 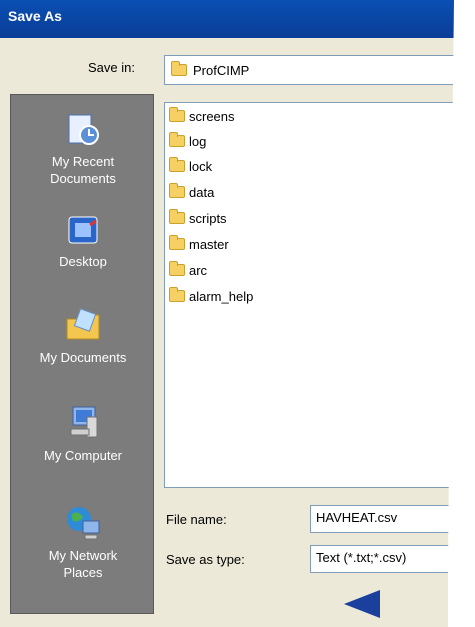 I want to click on list-item: master, so click(x=199, y=244).